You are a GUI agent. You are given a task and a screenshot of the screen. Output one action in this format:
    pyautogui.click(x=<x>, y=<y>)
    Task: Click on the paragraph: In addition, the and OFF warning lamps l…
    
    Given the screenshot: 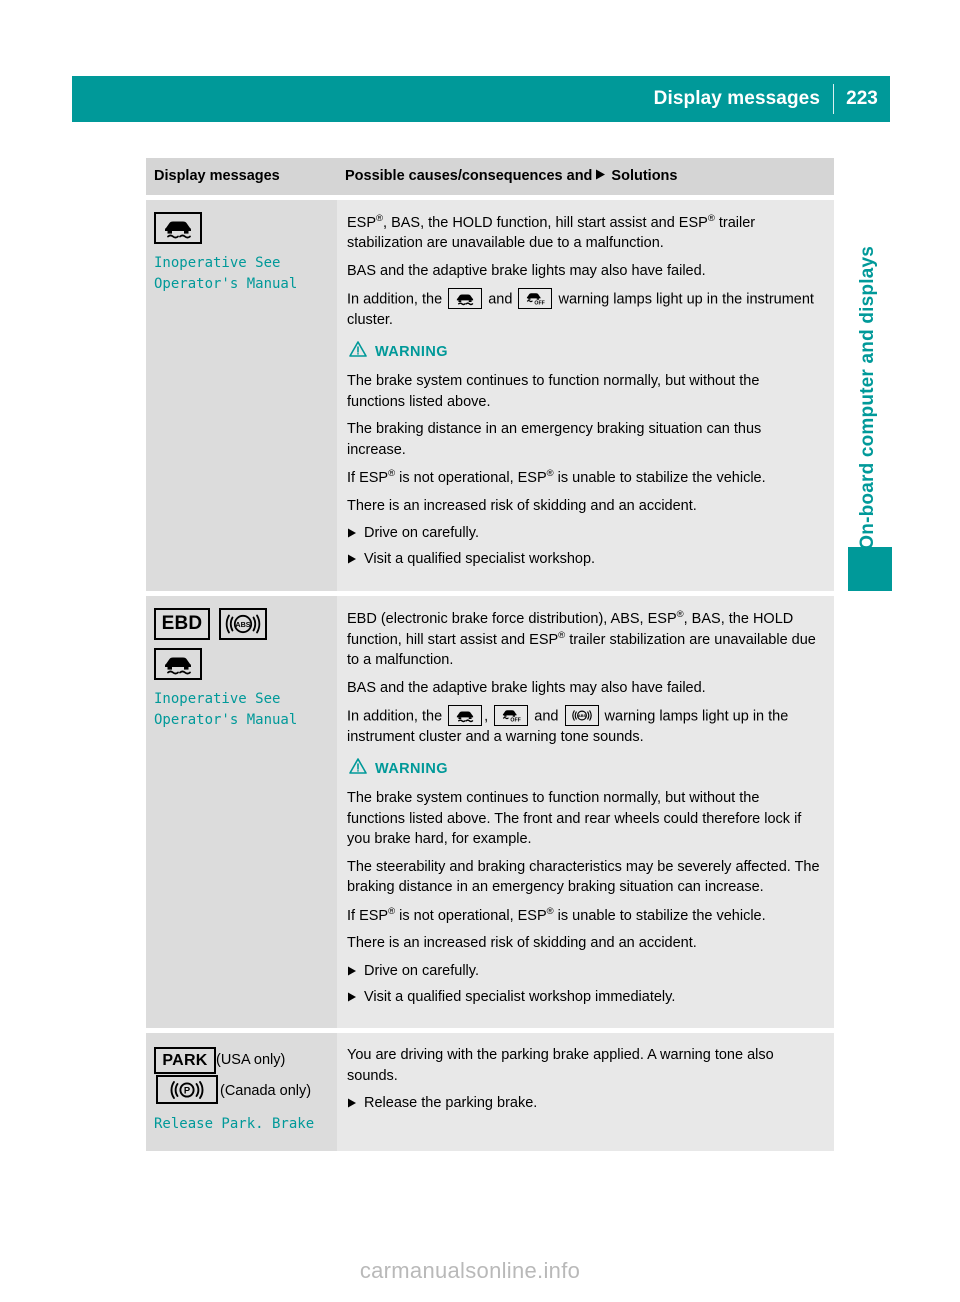 What is the action you would take?
    pyautogui.click(x=583, y=309)
    